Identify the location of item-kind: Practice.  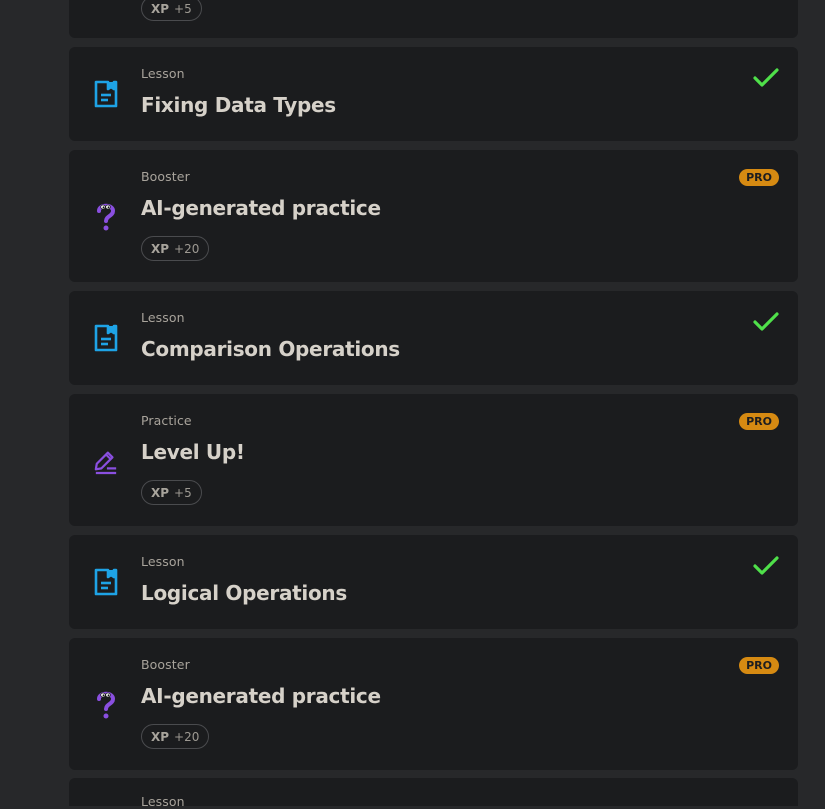
(166, 420).